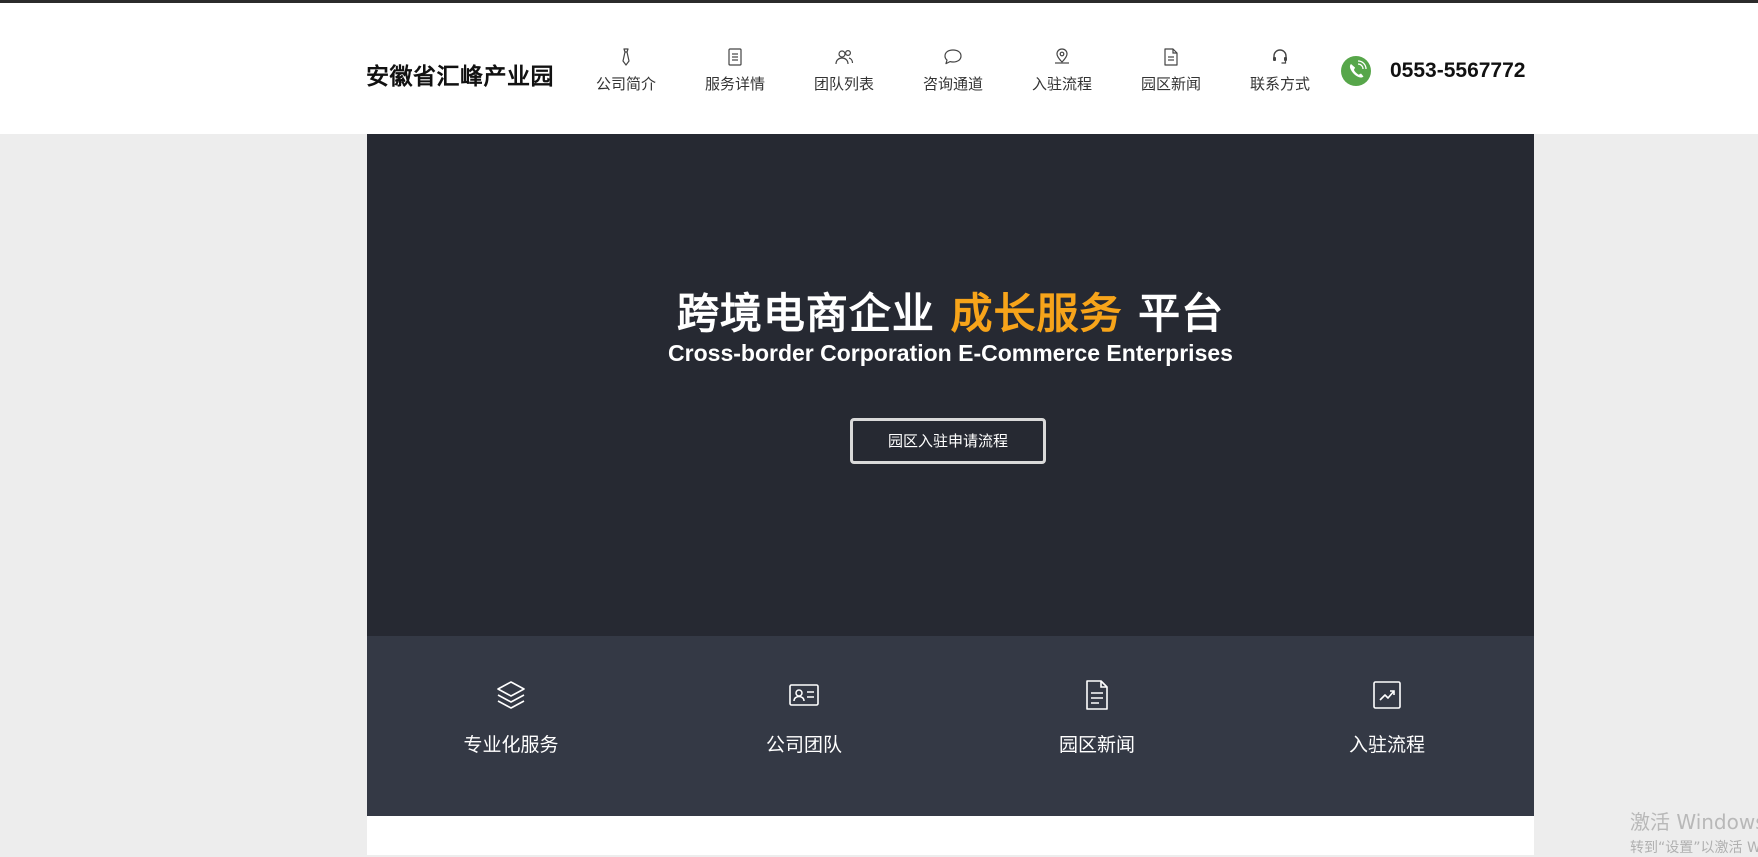 The height and width of the screenshot is (857, 1758). Describe the element at coordinates (735, 68) in the screenshot. I see `nav-item-service-details: 服务详情` at that location.